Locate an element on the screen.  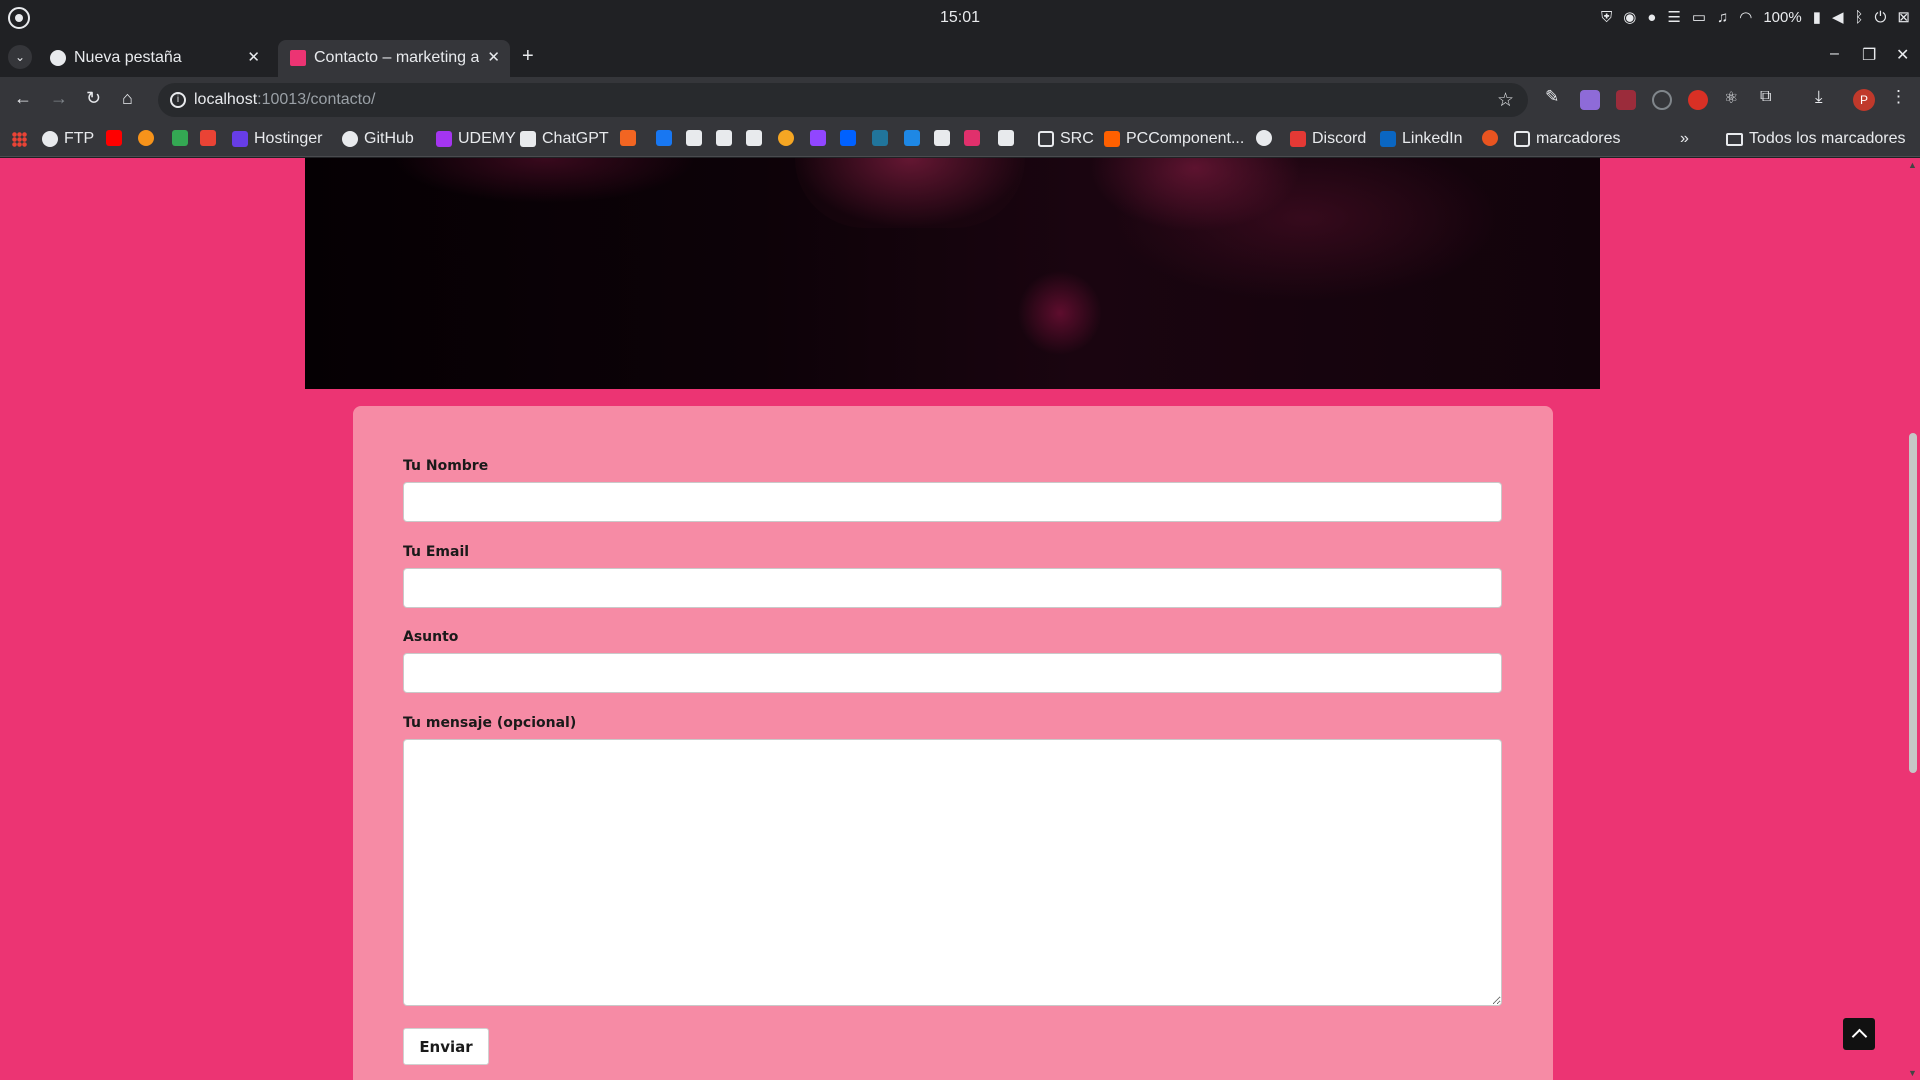
bookmark-item: ChatGPT is located at coordinates (564, 139).